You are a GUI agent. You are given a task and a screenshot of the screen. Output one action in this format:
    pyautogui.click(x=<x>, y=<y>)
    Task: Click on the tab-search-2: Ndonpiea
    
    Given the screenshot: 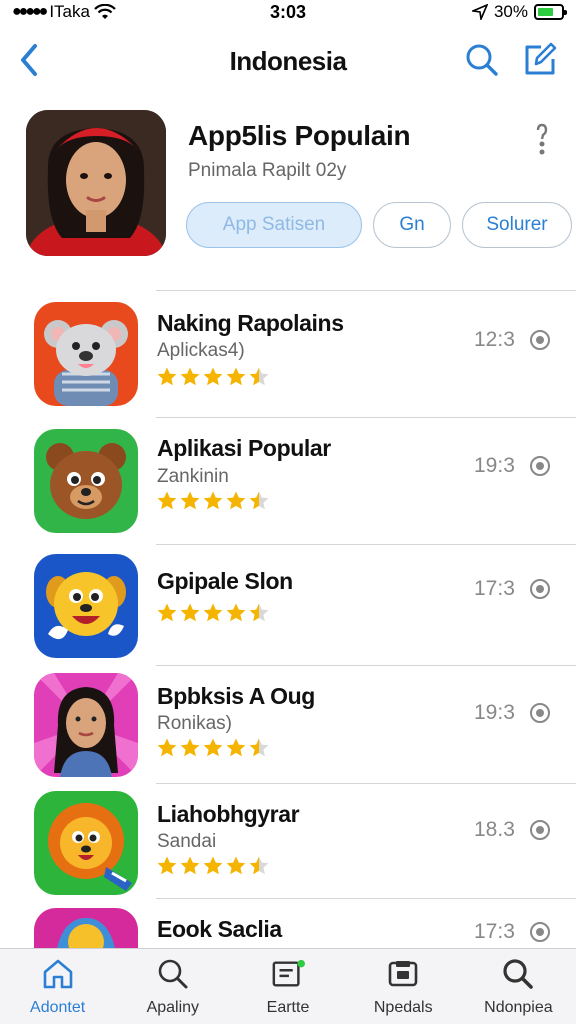 What is the action you would take?
    pyautogui.click(x=518, y=986)
    